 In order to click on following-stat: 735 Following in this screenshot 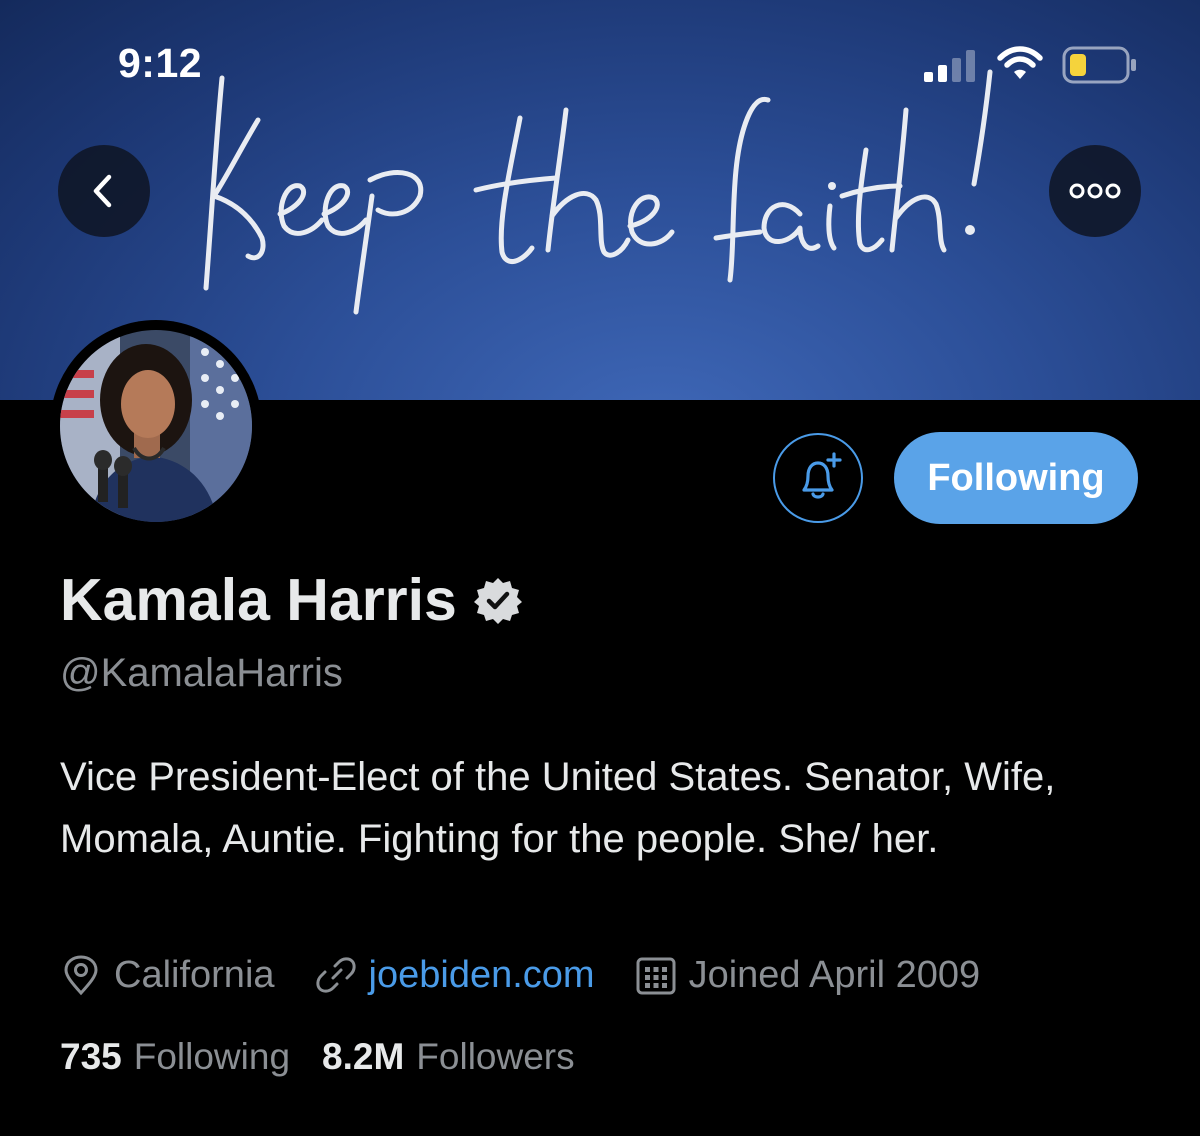, I will do `click(175, 1057)`.